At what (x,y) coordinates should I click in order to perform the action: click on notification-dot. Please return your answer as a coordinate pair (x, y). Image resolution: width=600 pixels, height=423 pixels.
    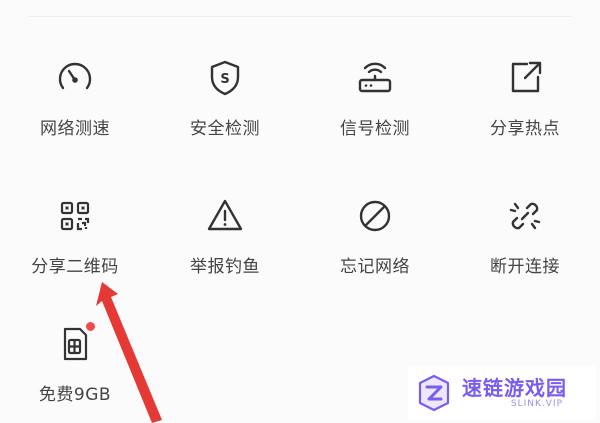
    Looking at the image, I should click on (90, 326).